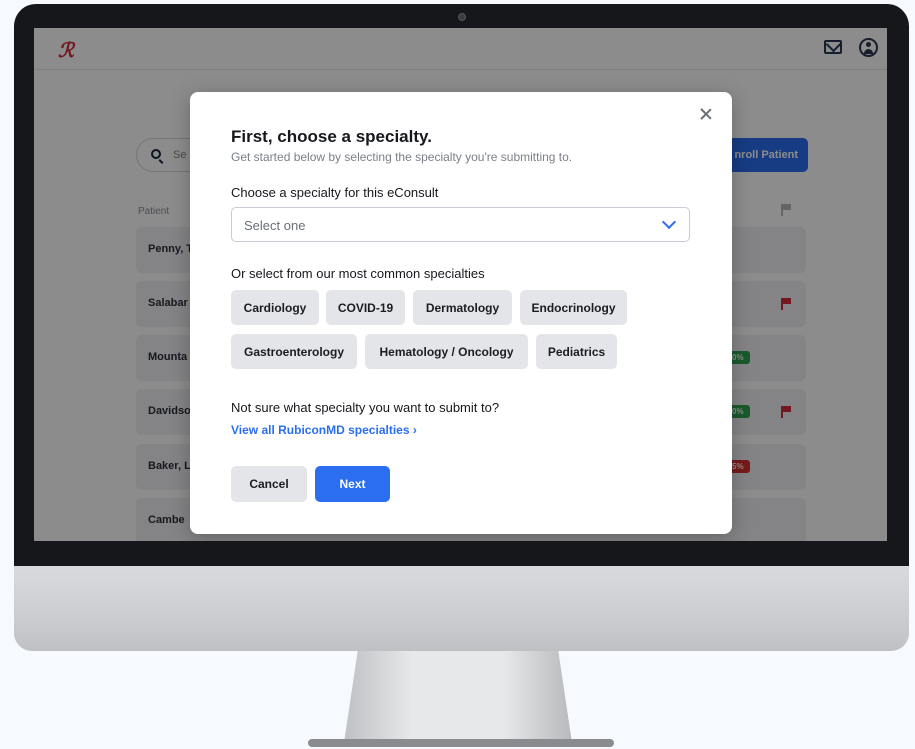  Describe the element at coordinates (462, 307) in the screenshot. I see `chip-dermatology: Dermatology` at that location.